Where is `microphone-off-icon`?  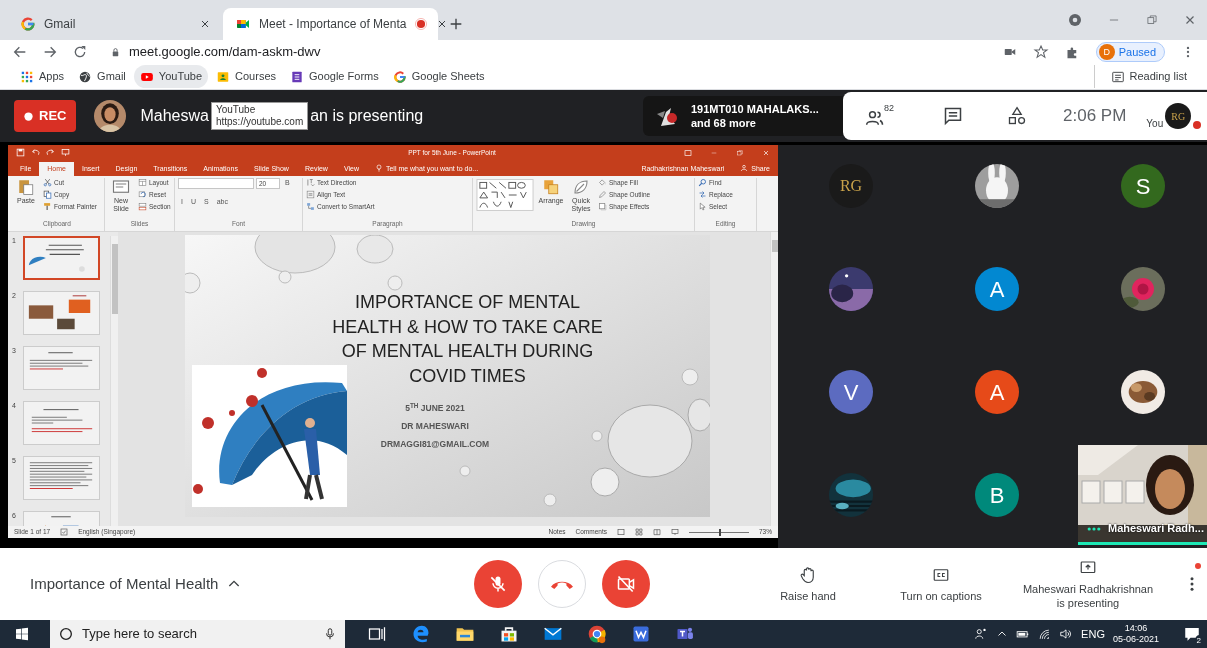
microphone-off-icon is located at coordinates (498, 584).